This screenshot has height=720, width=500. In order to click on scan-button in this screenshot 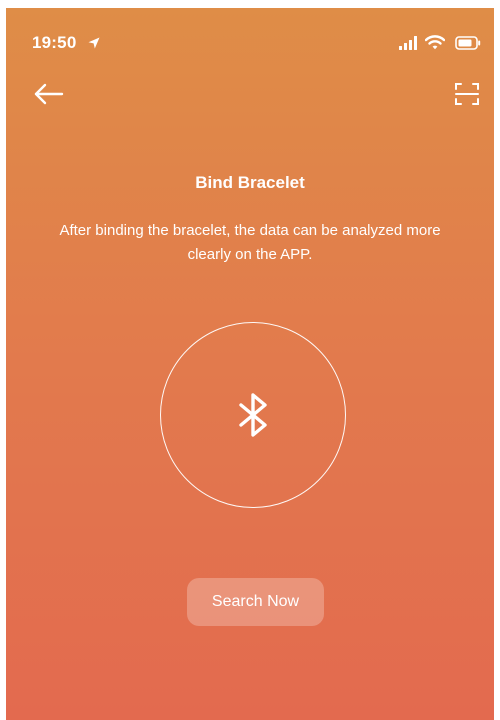, I will do `click(467, 94)`.